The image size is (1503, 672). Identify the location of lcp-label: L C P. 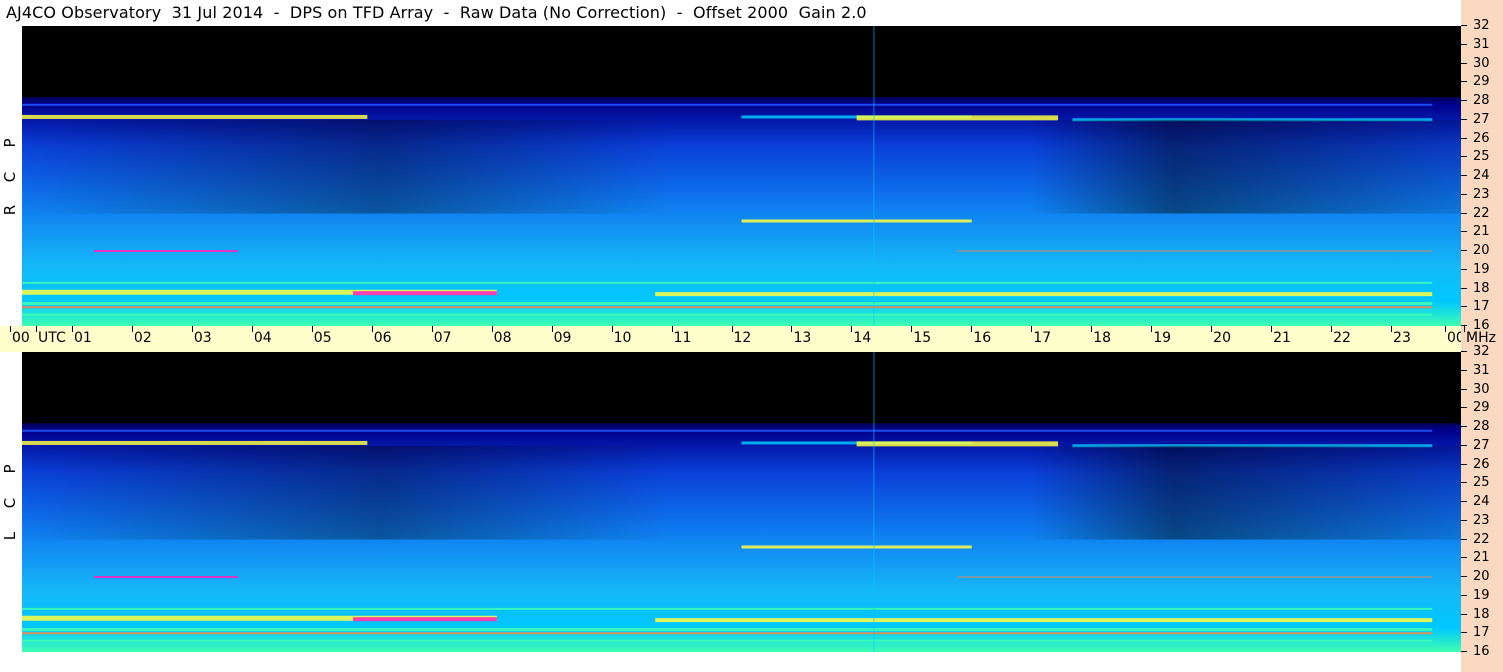
(10, 502).